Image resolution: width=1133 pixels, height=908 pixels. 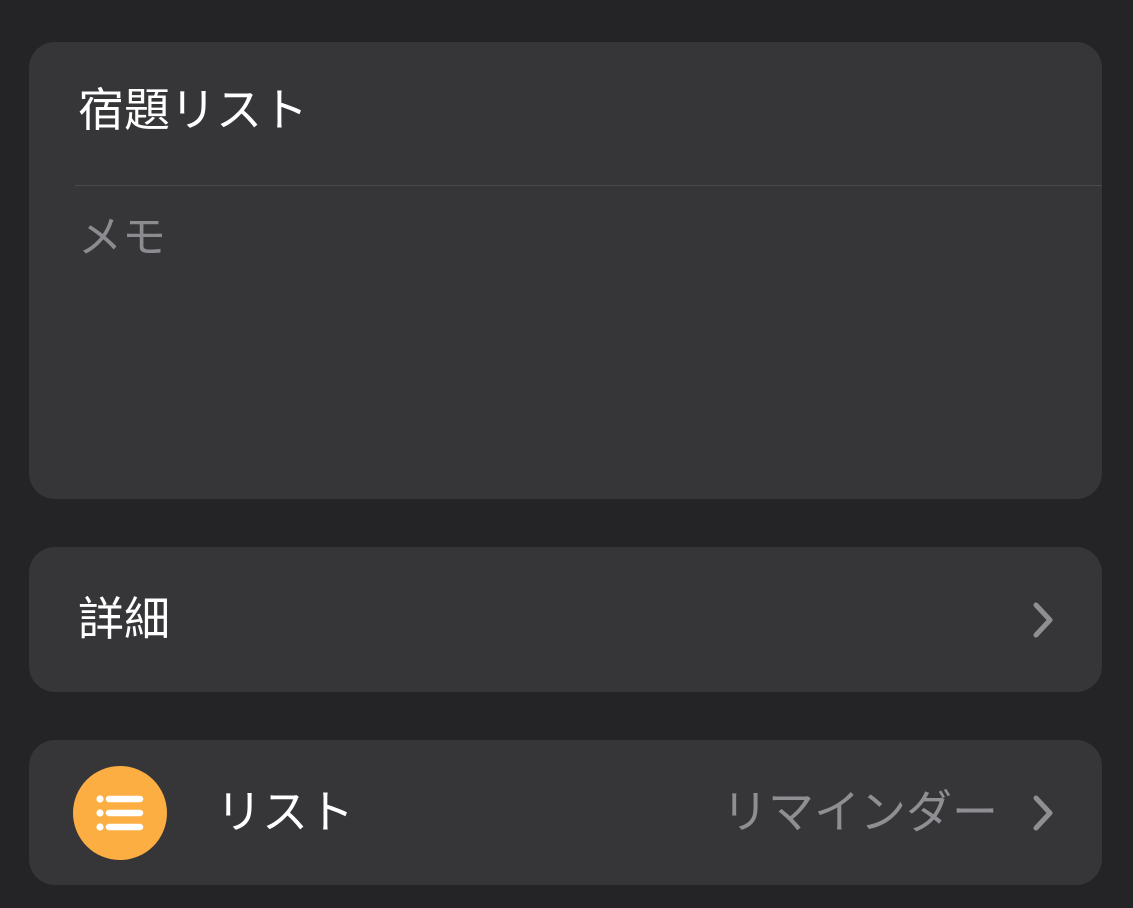 What do you see at coordinates (860, 812) in the screenshot?
I see `list-value: リマインダー` at bounding box center [860, 812].